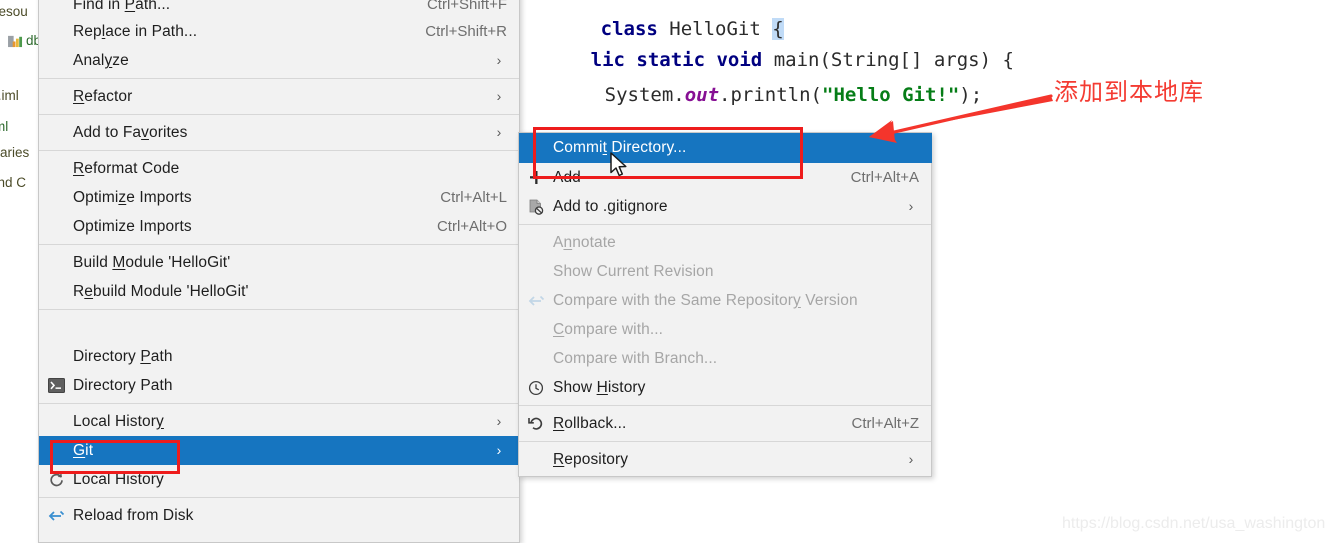  I want to click on menu-item-label: Compare with the Same Repository Version, so click(705, 300).